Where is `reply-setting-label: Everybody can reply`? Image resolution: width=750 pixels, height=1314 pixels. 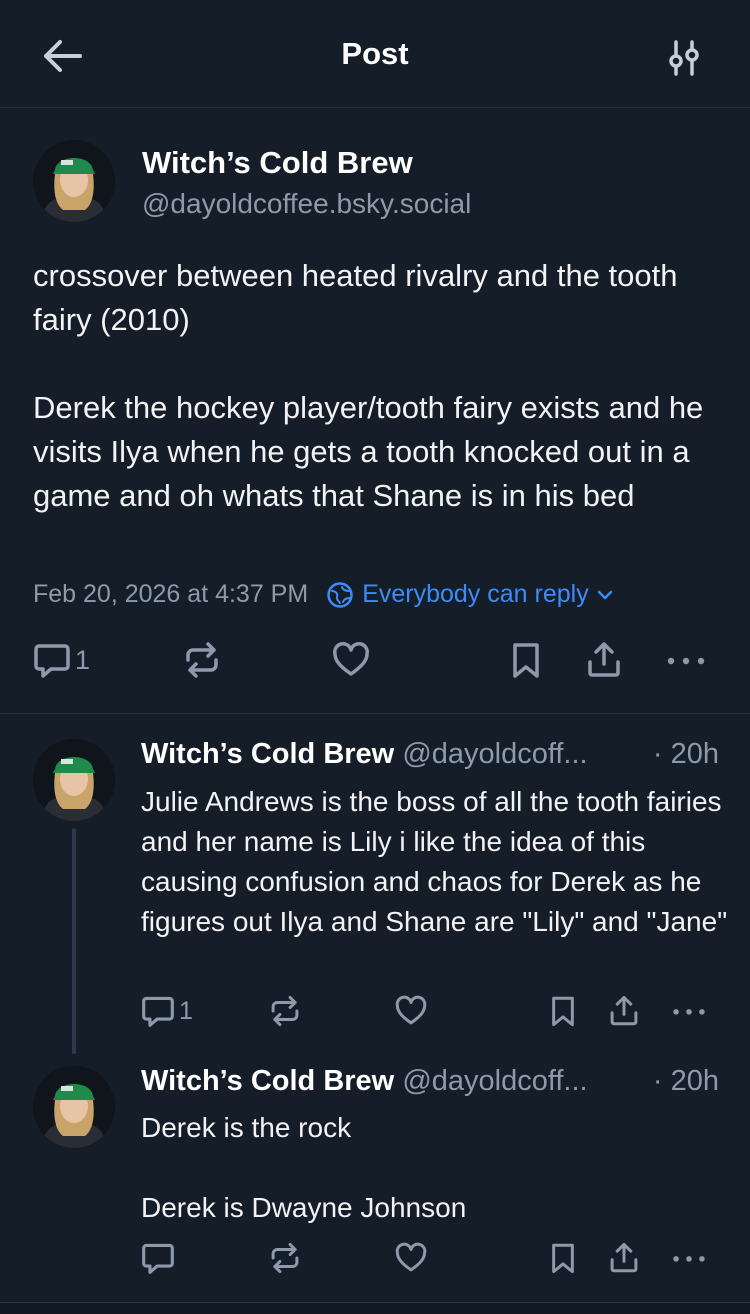 reply-setting-label: Everybody can reply is located at coordinates (475, 594).